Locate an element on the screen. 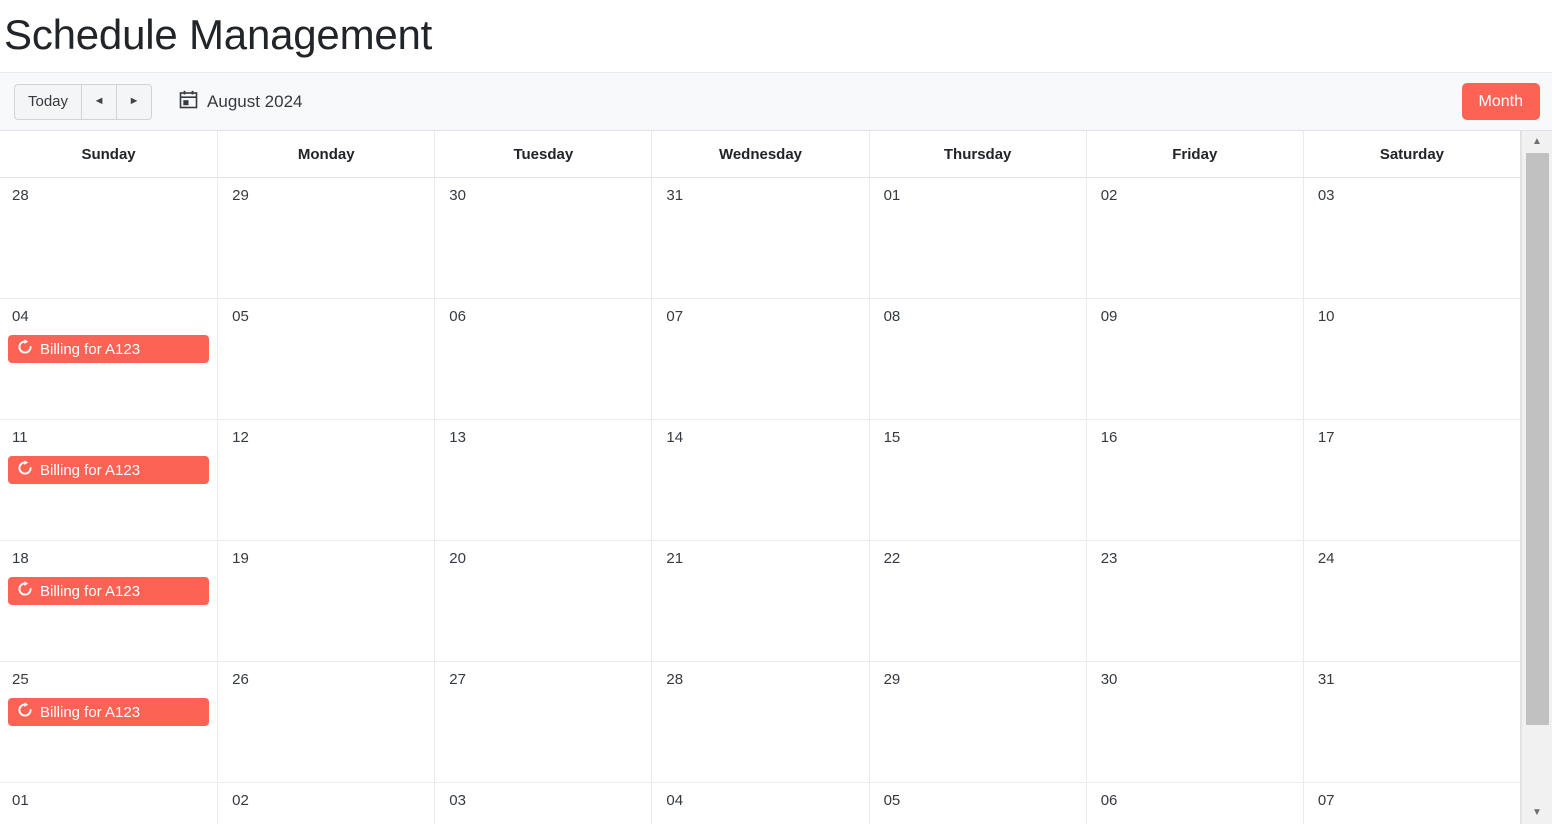  scrollbar-track is located at coordinates (1537, 477).